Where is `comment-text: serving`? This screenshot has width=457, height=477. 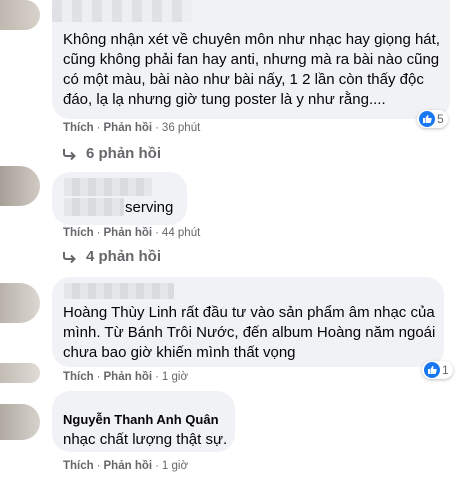 comment-text: serving is located at coordinates (149, 207).